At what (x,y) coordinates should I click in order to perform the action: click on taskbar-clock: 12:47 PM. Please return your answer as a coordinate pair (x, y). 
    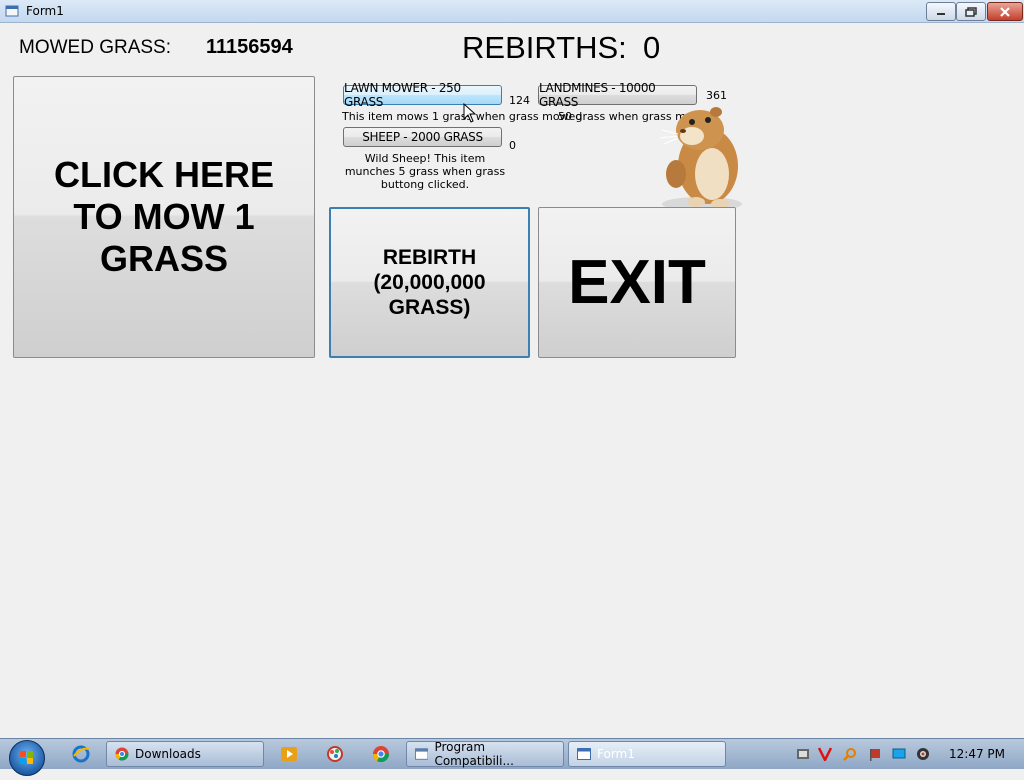
    Looking at the image, I should click on (977, 754).